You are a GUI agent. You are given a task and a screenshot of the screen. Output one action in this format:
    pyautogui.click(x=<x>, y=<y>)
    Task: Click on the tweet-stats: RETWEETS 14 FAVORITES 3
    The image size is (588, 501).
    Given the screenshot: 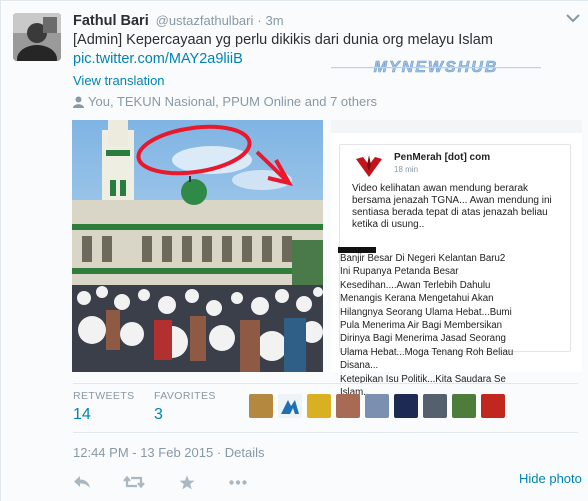 What is the action you would take?
    pyautogui.click(x=325, y=408)
    